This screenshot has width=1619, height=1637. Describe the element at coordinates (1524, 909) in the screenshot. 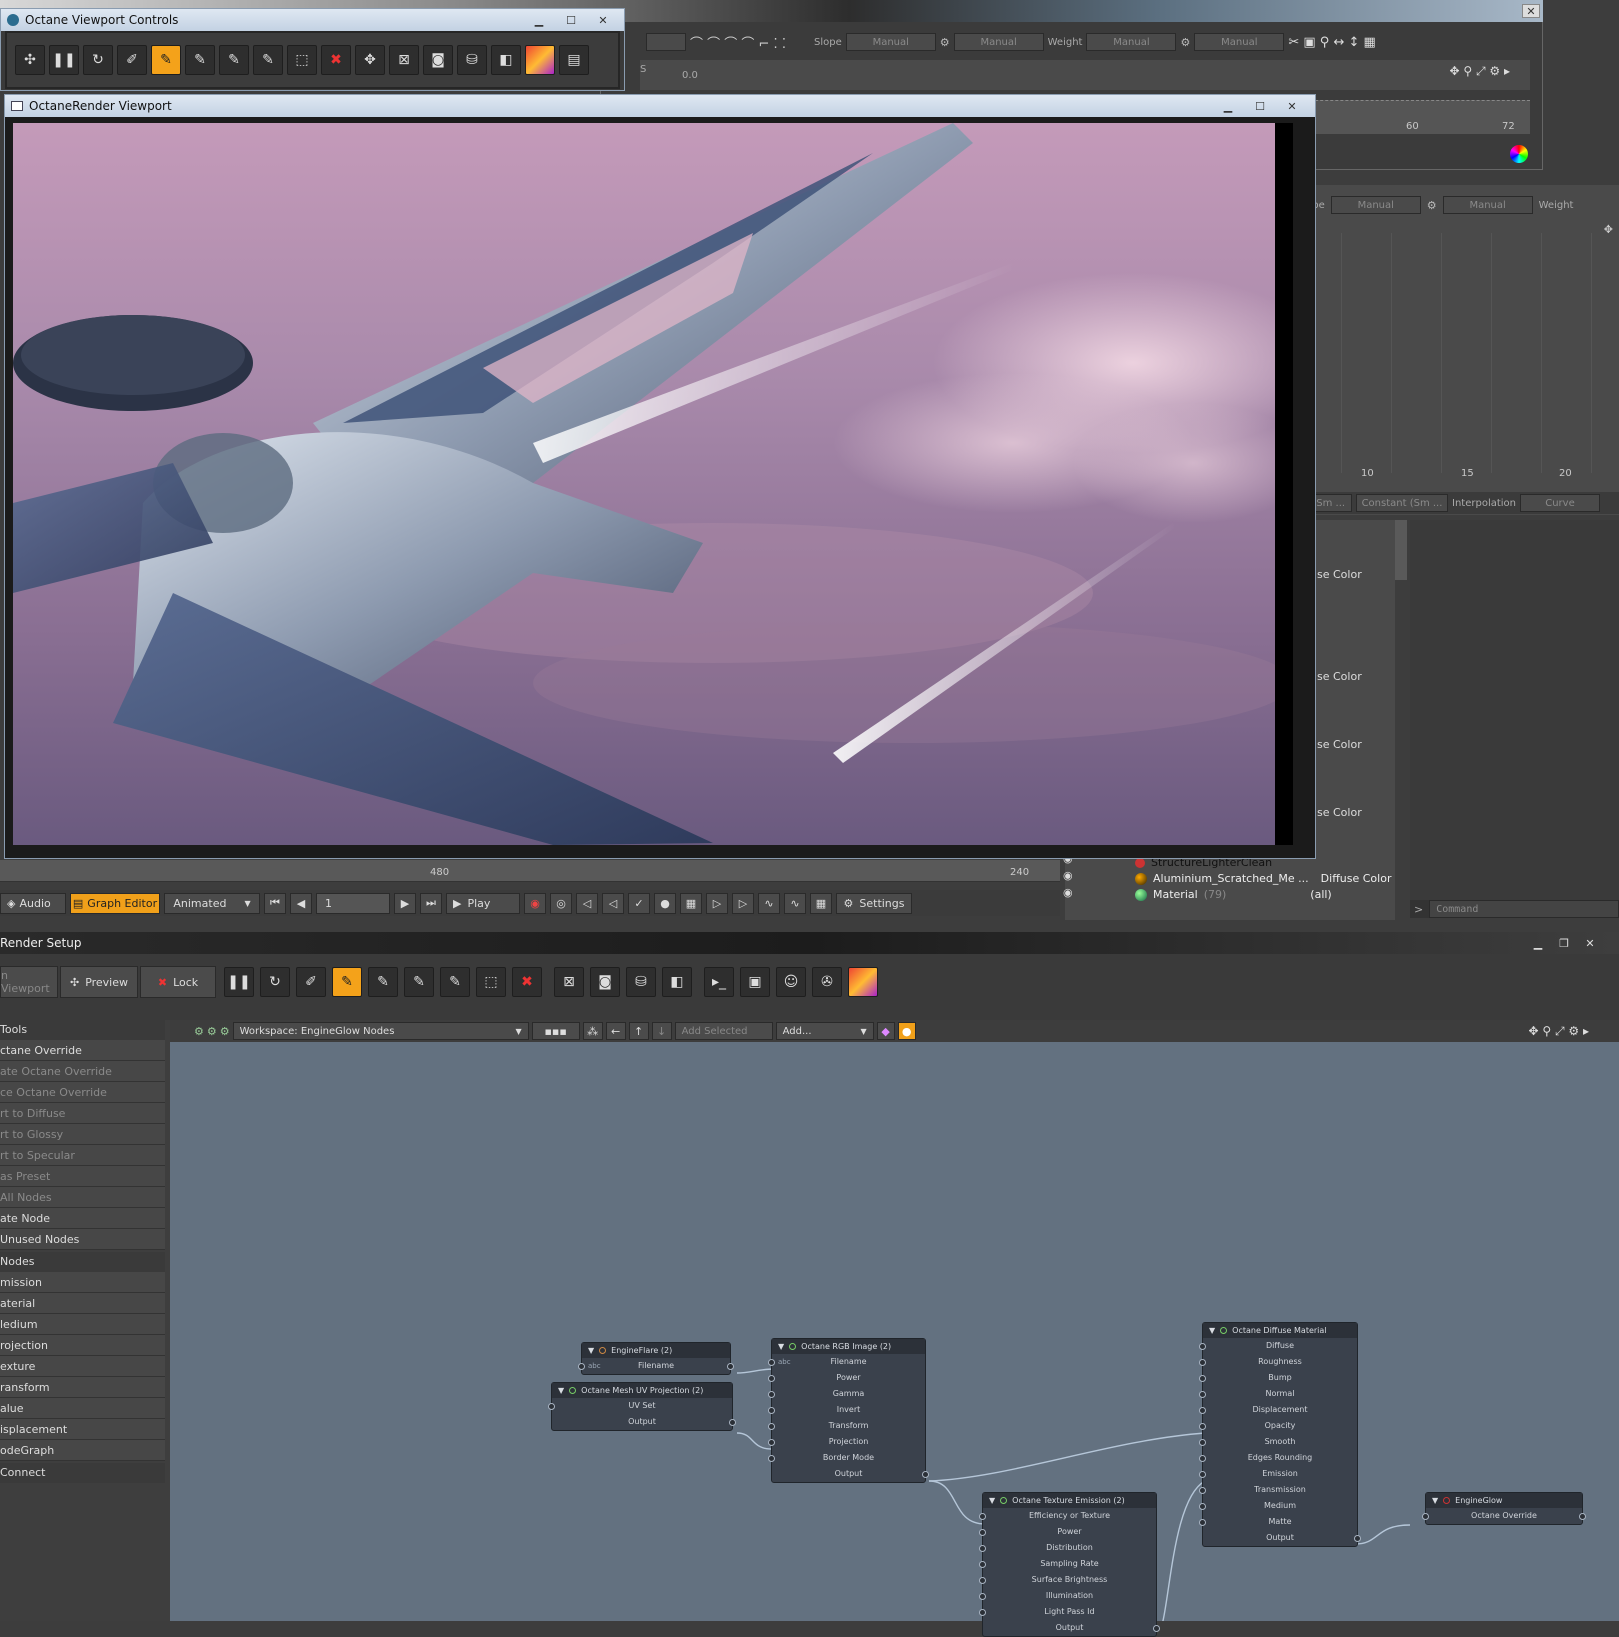

I see `command-input: Command` at that location.